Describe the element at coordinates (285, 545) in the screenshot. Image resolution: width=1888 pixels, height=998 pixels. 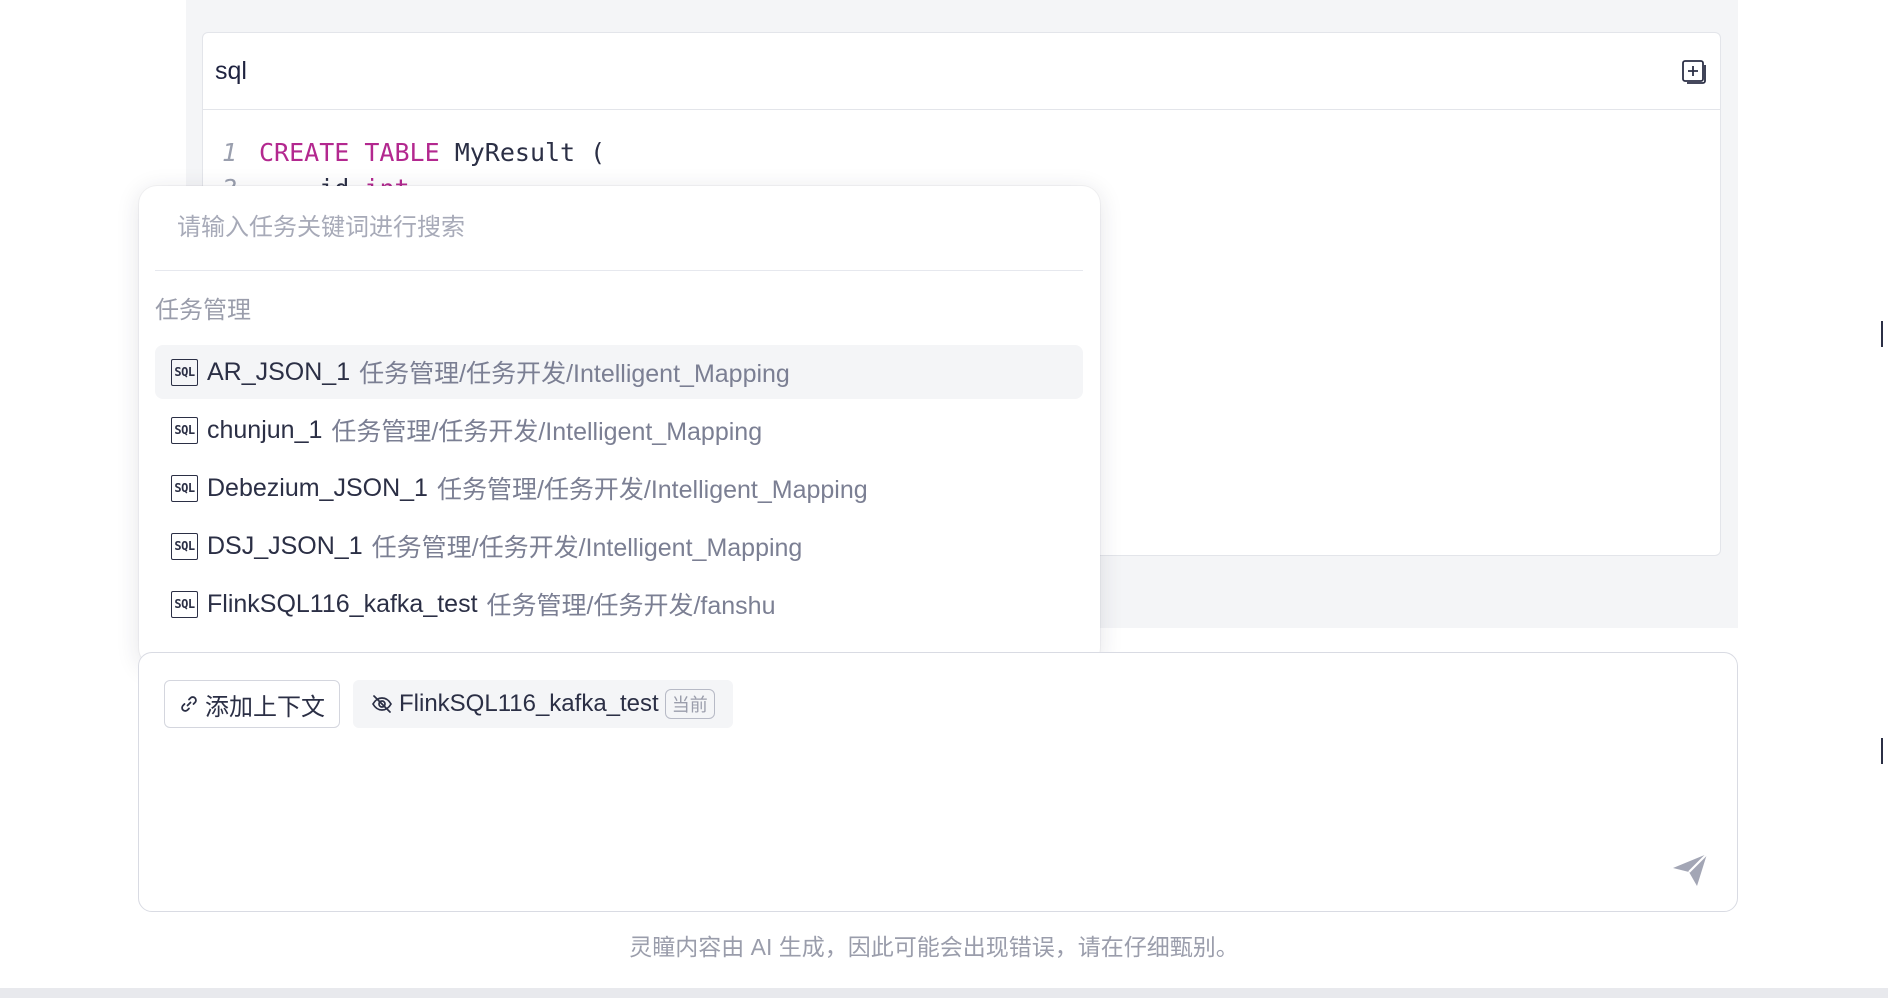
I see `task-name: DSJ_JSON_1` at that location.